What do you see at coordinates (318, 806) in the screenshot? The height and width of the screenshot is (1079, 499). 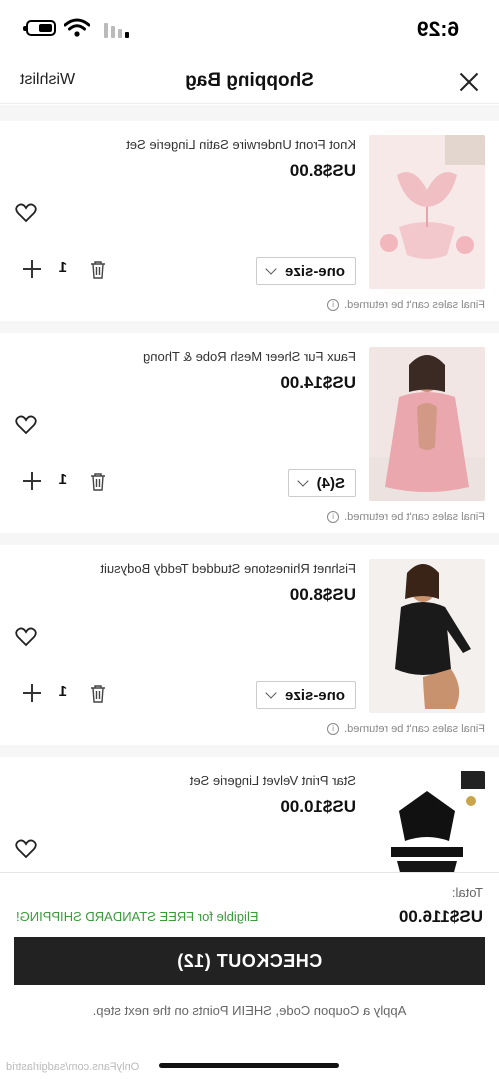 I see `product-price: US$10.00` at bounding box center [318, 806].